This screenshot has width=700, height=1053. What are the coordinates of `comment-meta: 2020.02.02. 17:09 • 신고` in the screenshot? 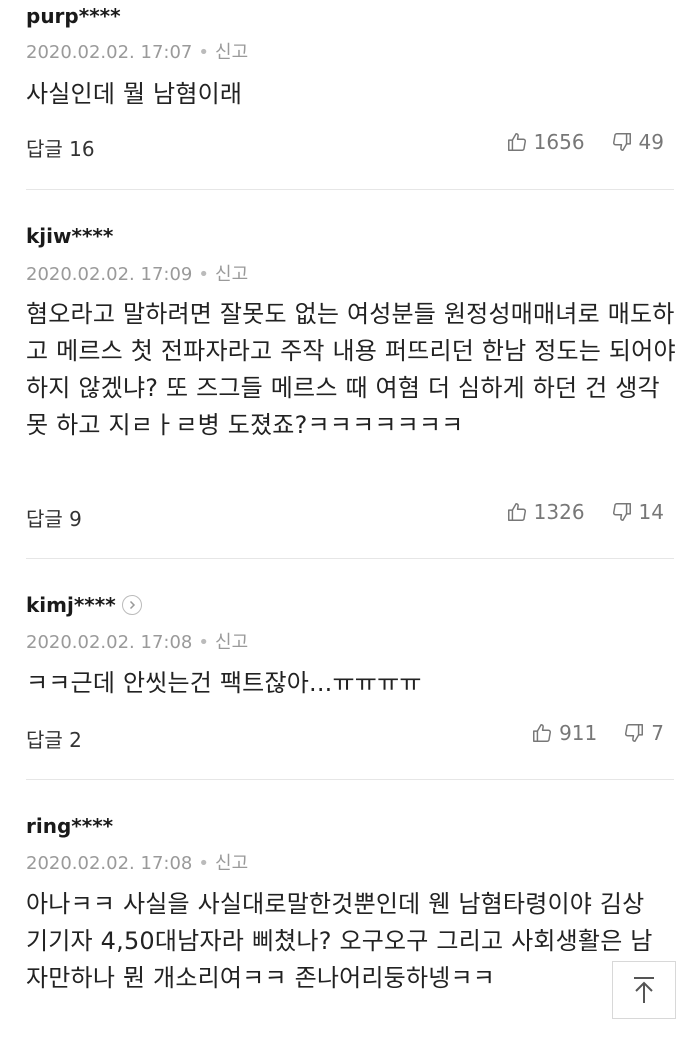 It's located at (137, 273).